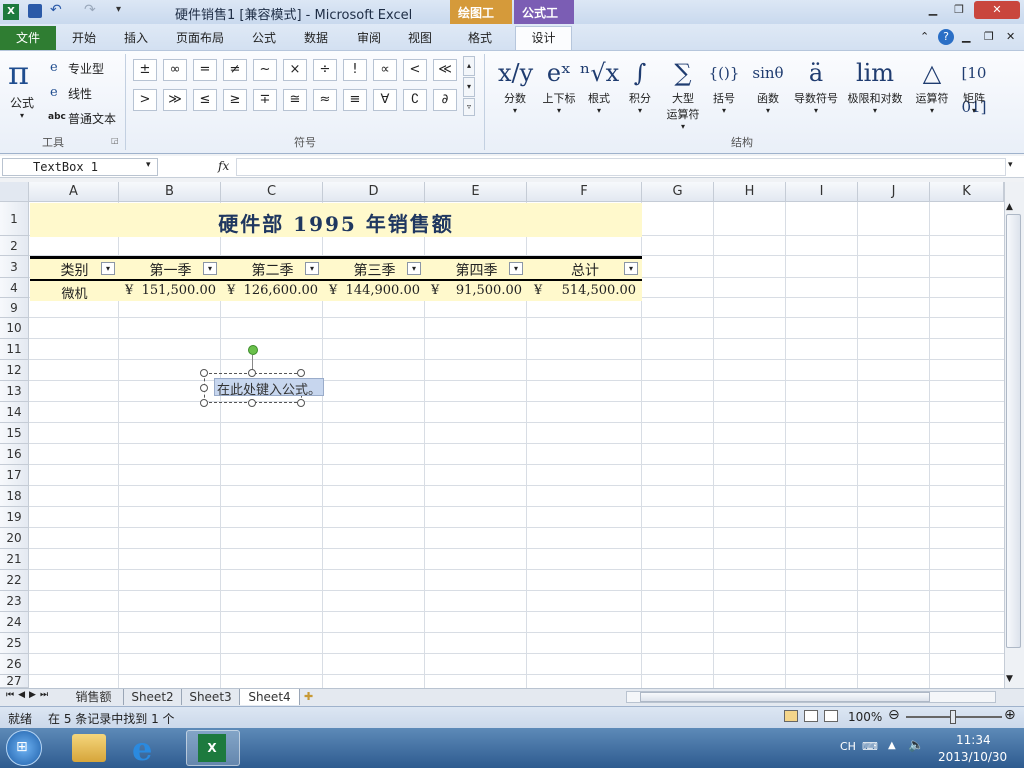  Describe the element at coordinates (14, 192) in the screenshot. I see `select-all-corner` at that location.